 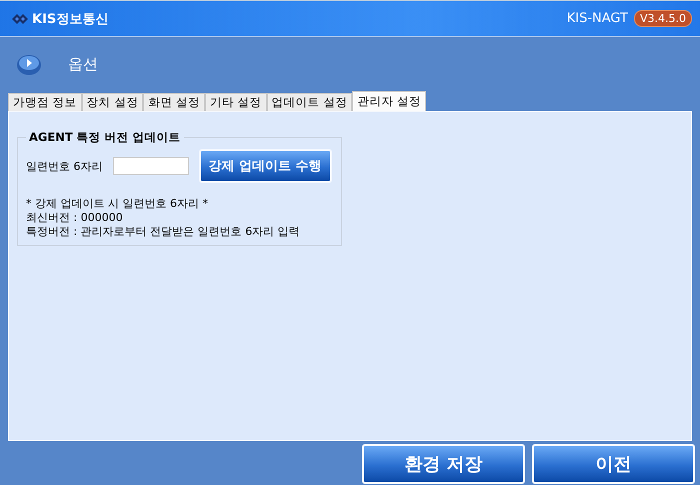 What do you see at coordinates (20, 19) in the screenshot?
I see `logo-icon` at bounding box center [20, 19].